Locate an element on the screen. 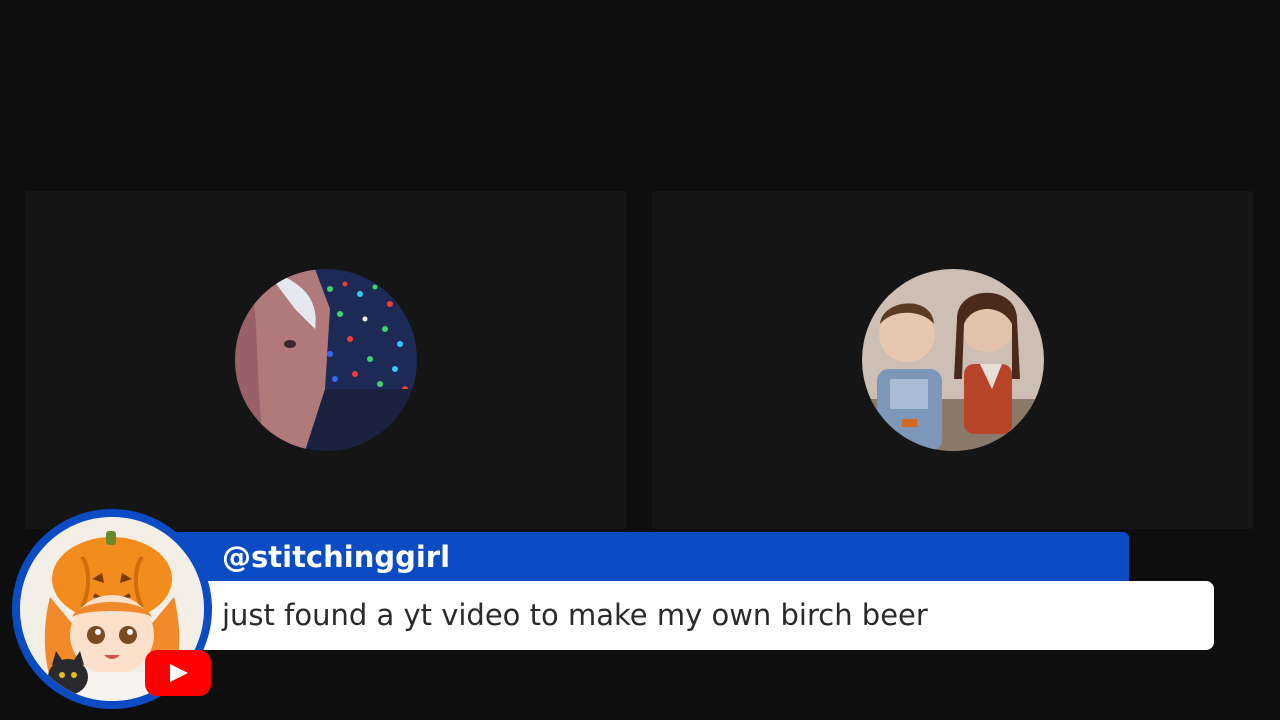  holiday-lights-photo-icon is located at coordinates (326, 360).